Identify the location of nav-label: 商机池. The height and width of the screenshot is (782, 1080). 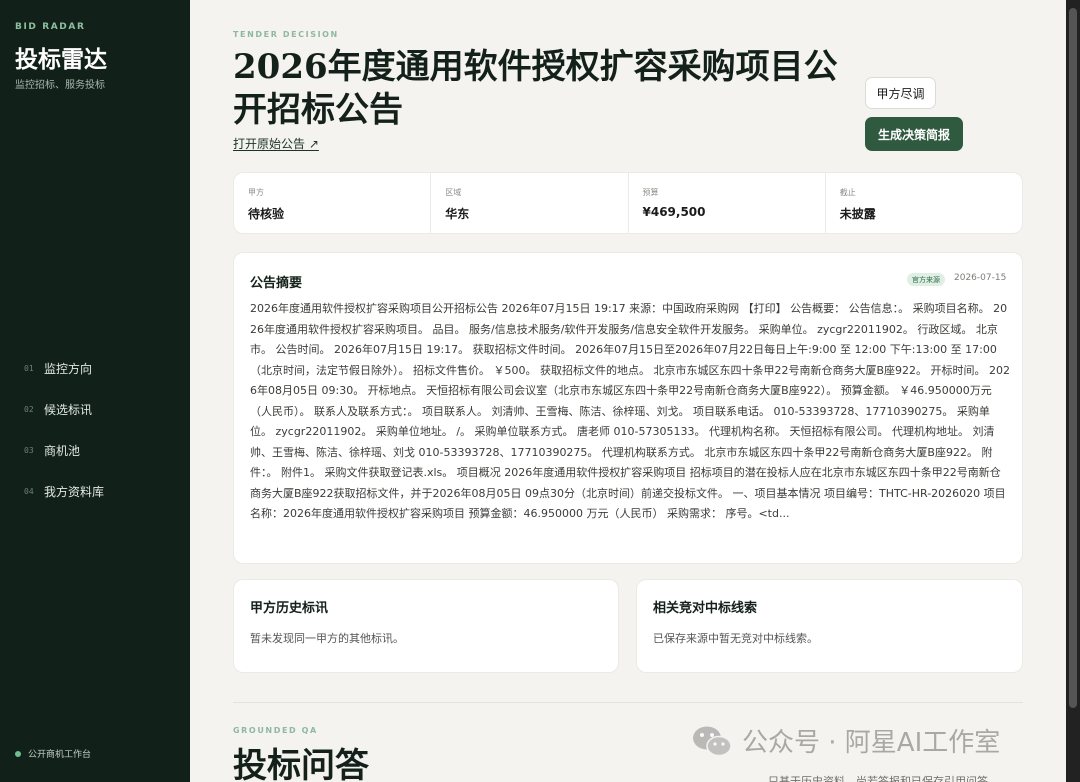
(62, 451).